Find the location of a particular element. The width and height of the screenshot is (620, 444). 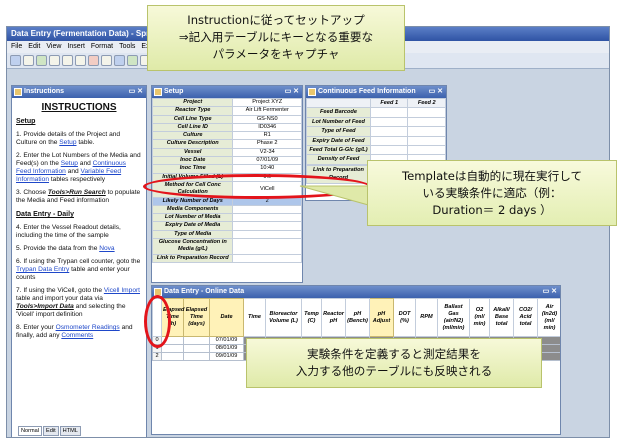

callout-line: ⇒記入用テーブルにキーとなる重要な is located at coordinates (276, 37).